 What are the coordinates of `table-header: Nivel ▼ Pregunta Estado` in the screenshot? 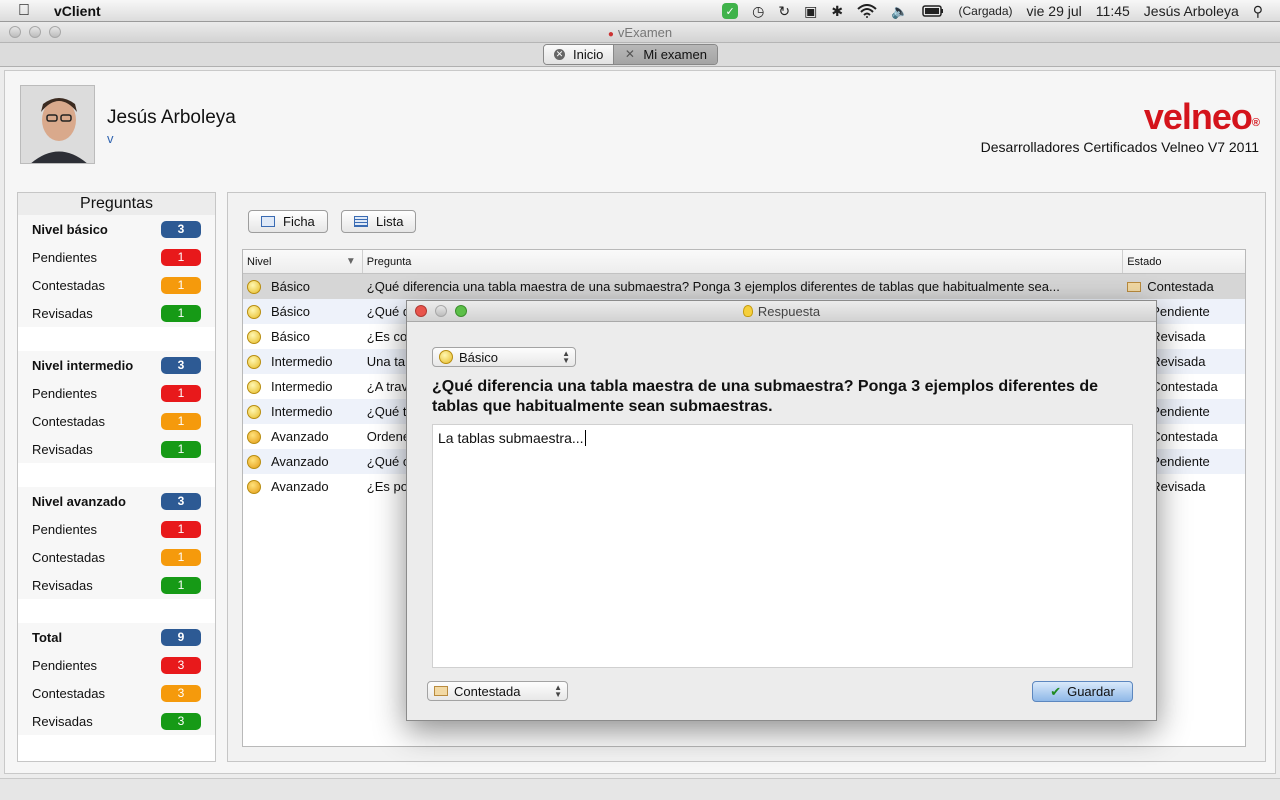 It's located at (744, 262).